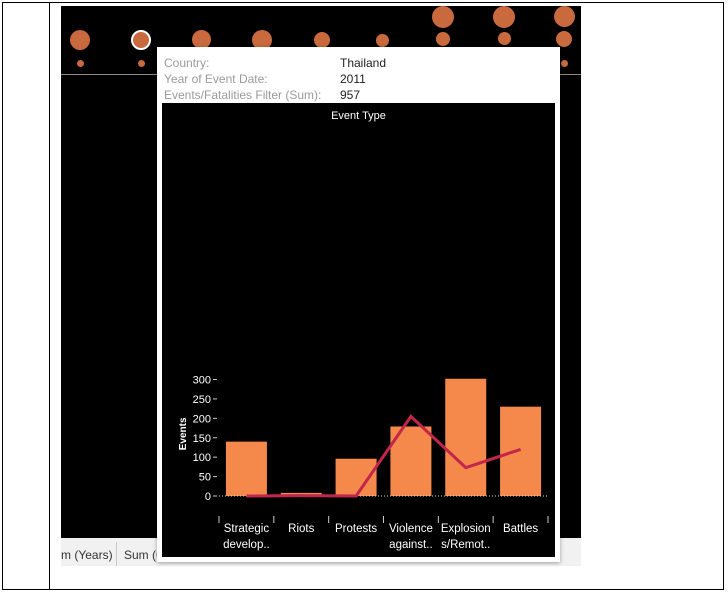 The width and height of the screenshot is (728, 594). I want to click on x-tick-label-0-0: Strategic, so click(247, 529).